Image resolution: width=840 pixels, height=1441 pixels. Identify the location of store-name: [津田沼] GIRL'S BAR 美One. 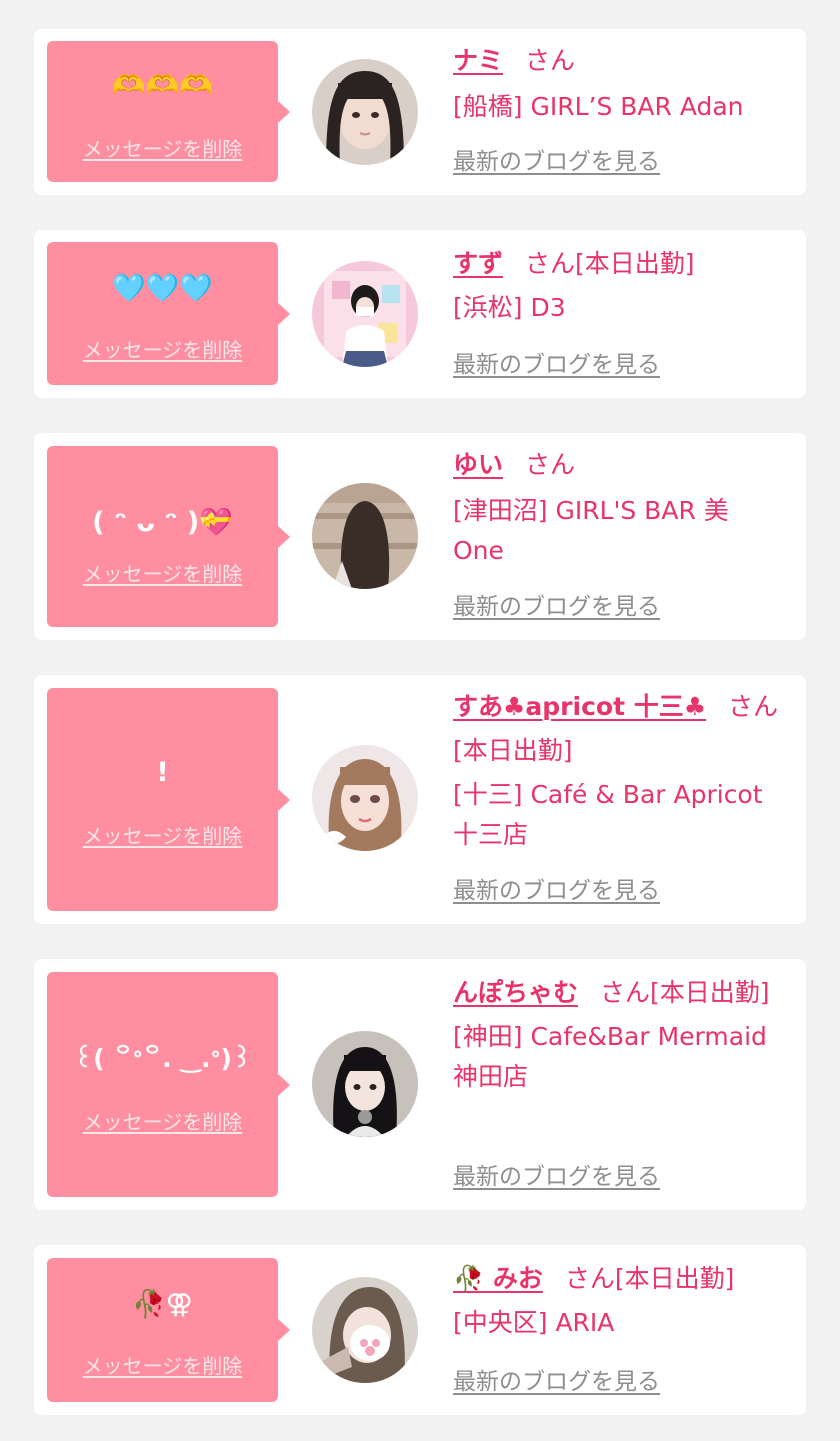
(591, 530).